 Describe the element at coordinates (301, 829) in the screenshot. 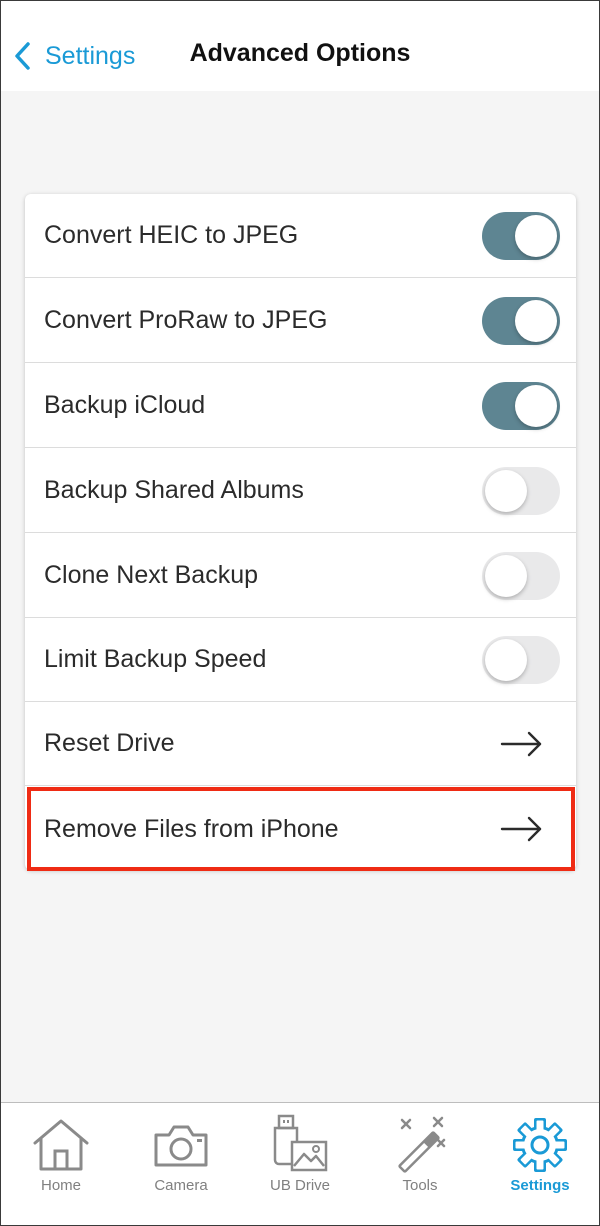

I see `highlight-box` at that location.